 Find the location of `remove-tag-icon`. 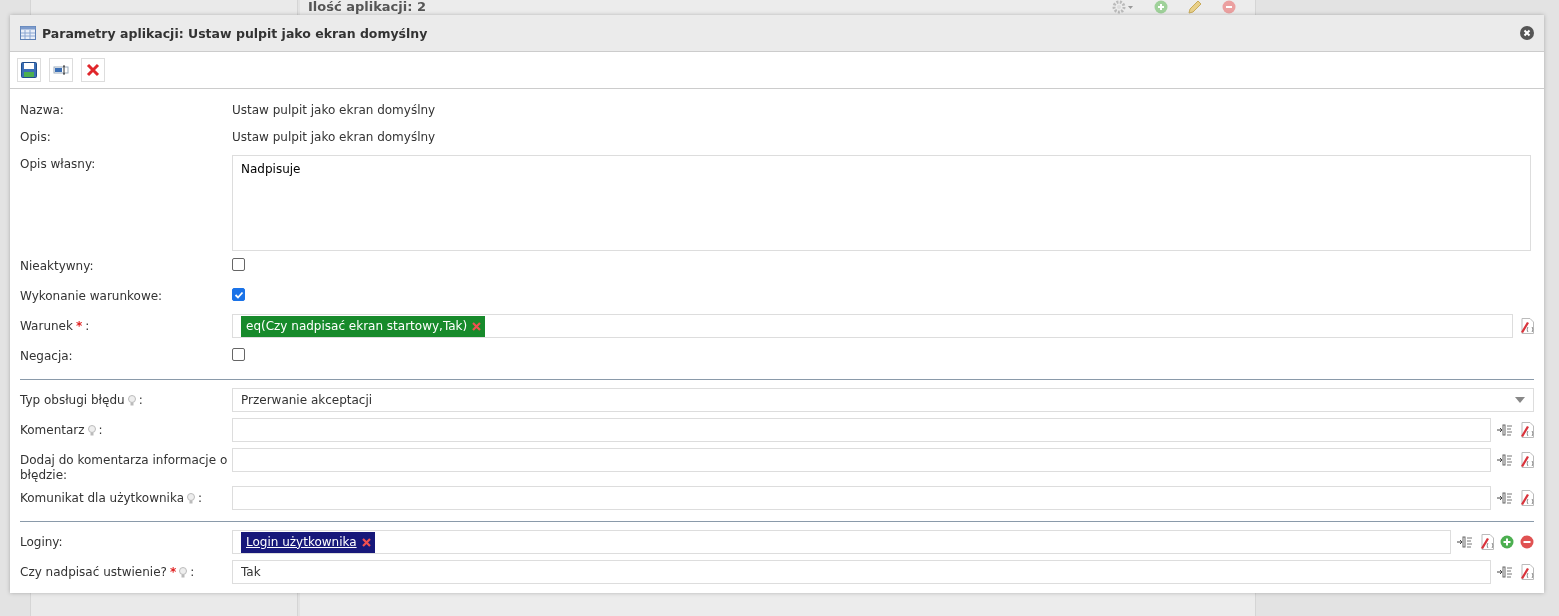

remove-tag-icon is located at coordinates (366, 542).